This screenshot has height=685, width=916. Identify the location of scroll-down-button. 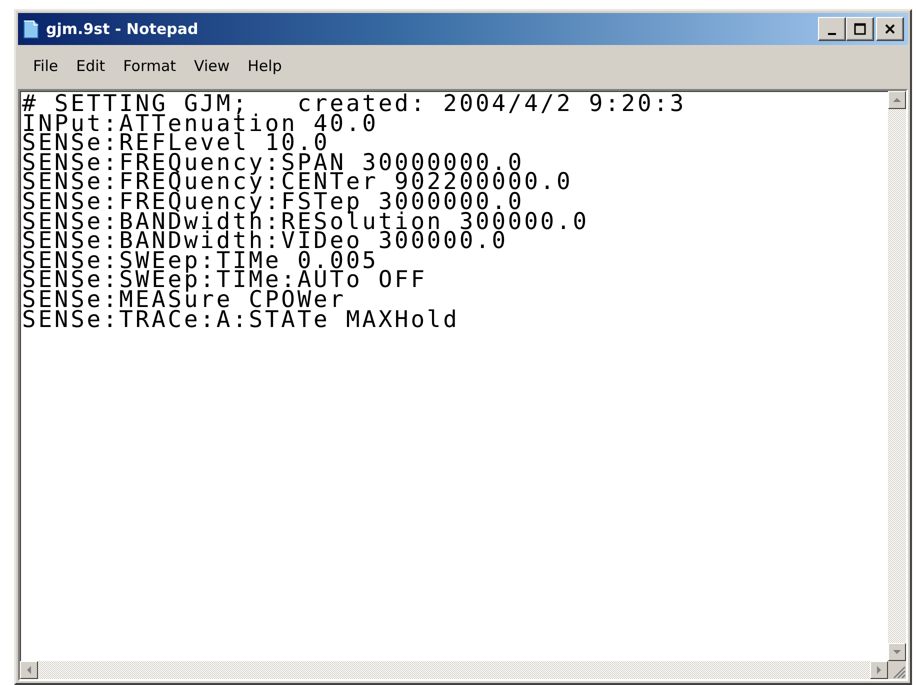
(897, 652).